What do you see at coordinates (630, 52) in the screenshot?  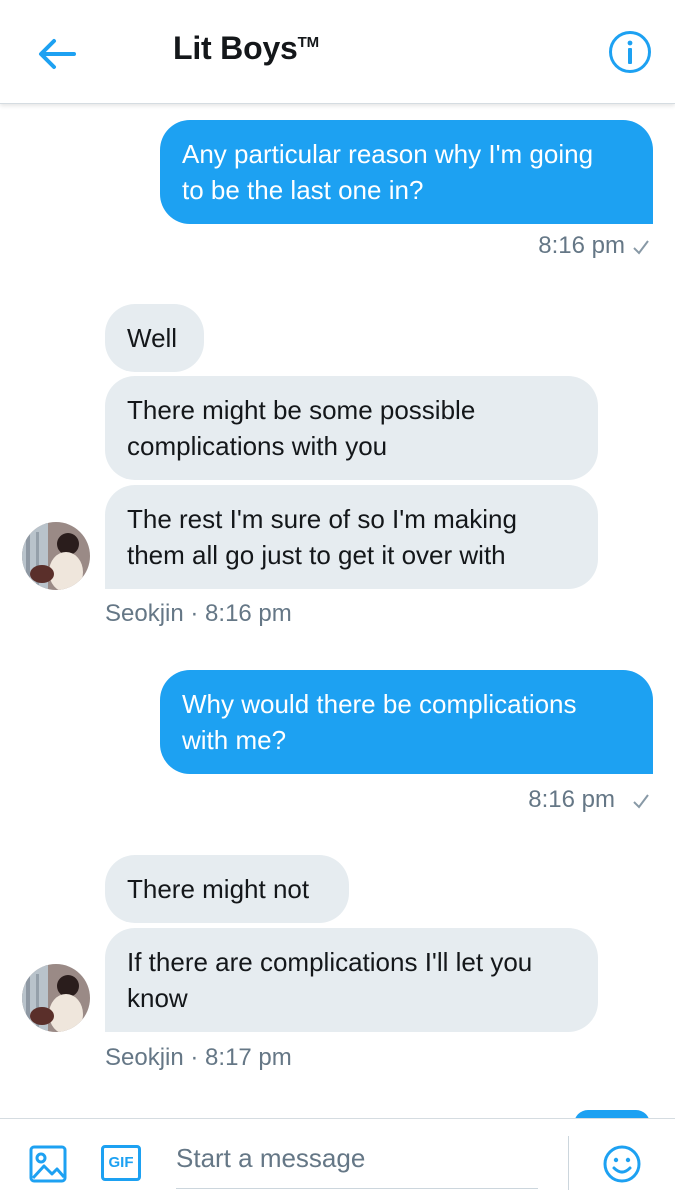 I see `info-icon` at bounding box center [630, 52].